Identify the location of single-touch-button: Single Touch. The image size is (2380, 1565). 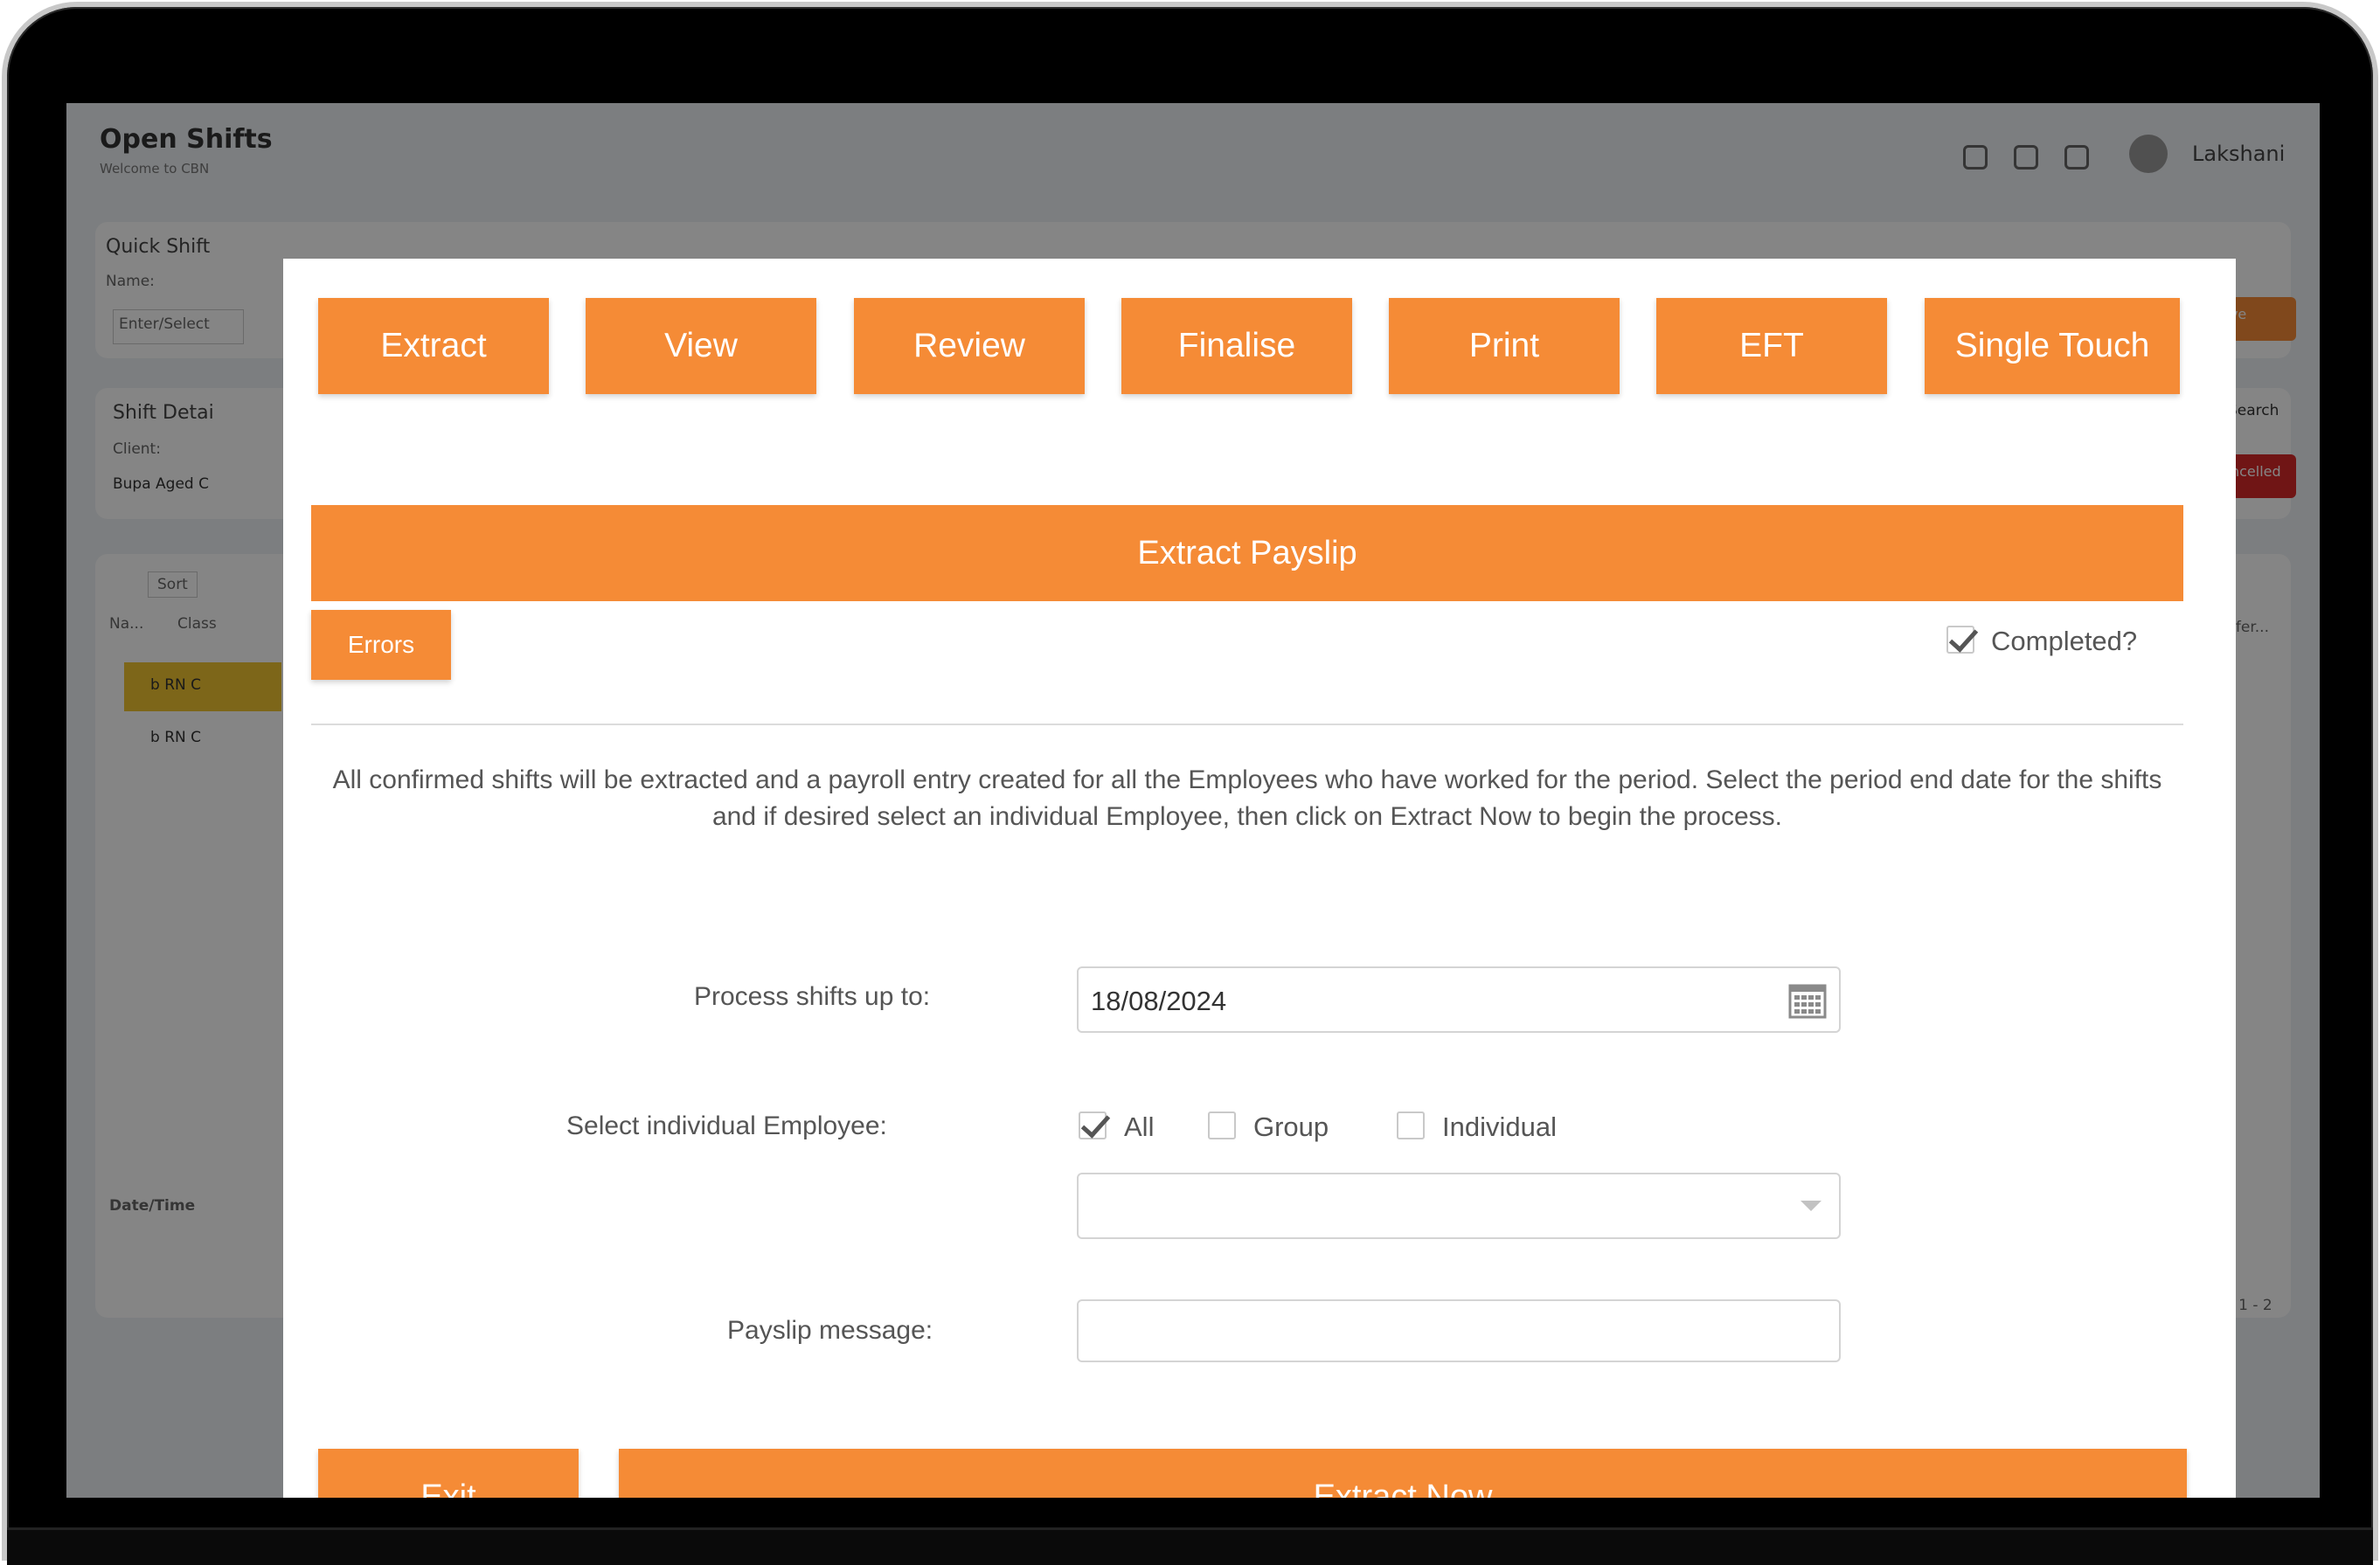
(2052, 346).